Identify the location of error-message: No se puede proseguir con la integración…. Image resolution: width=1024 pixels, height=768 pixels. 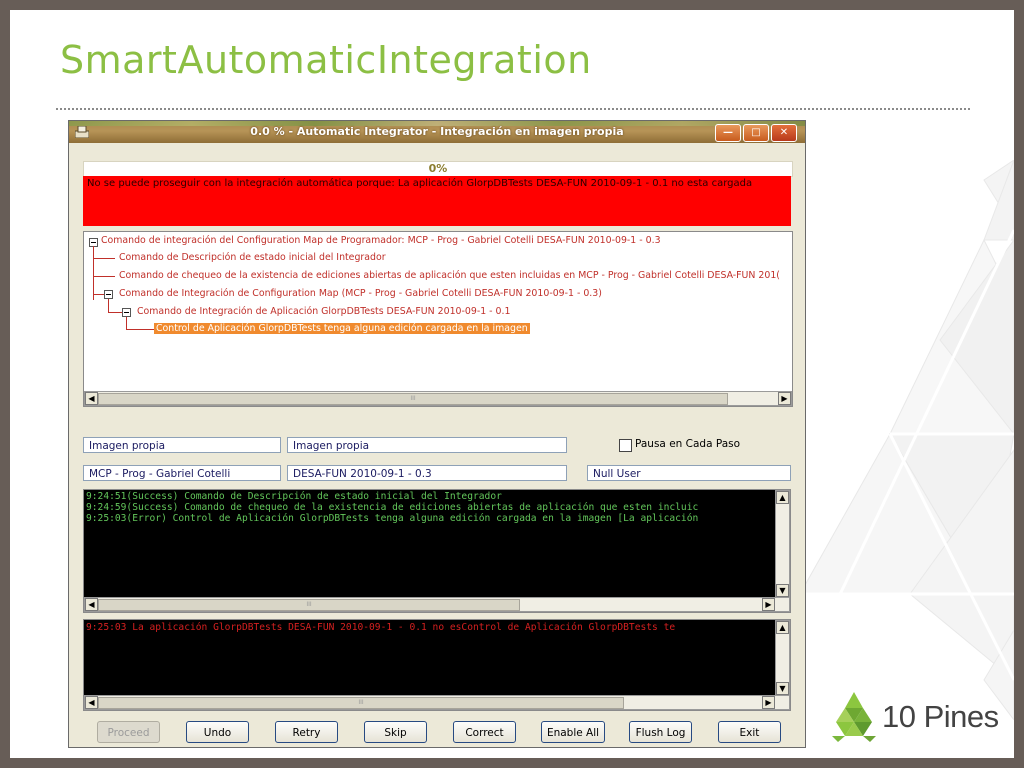
(420, 183).